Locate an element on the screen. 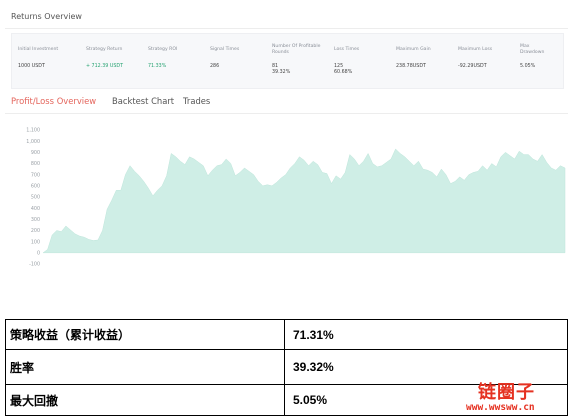 This screenshot has height=419, width=573. returns-overview-title: Returns Overview is located at coordinates (46, 16).